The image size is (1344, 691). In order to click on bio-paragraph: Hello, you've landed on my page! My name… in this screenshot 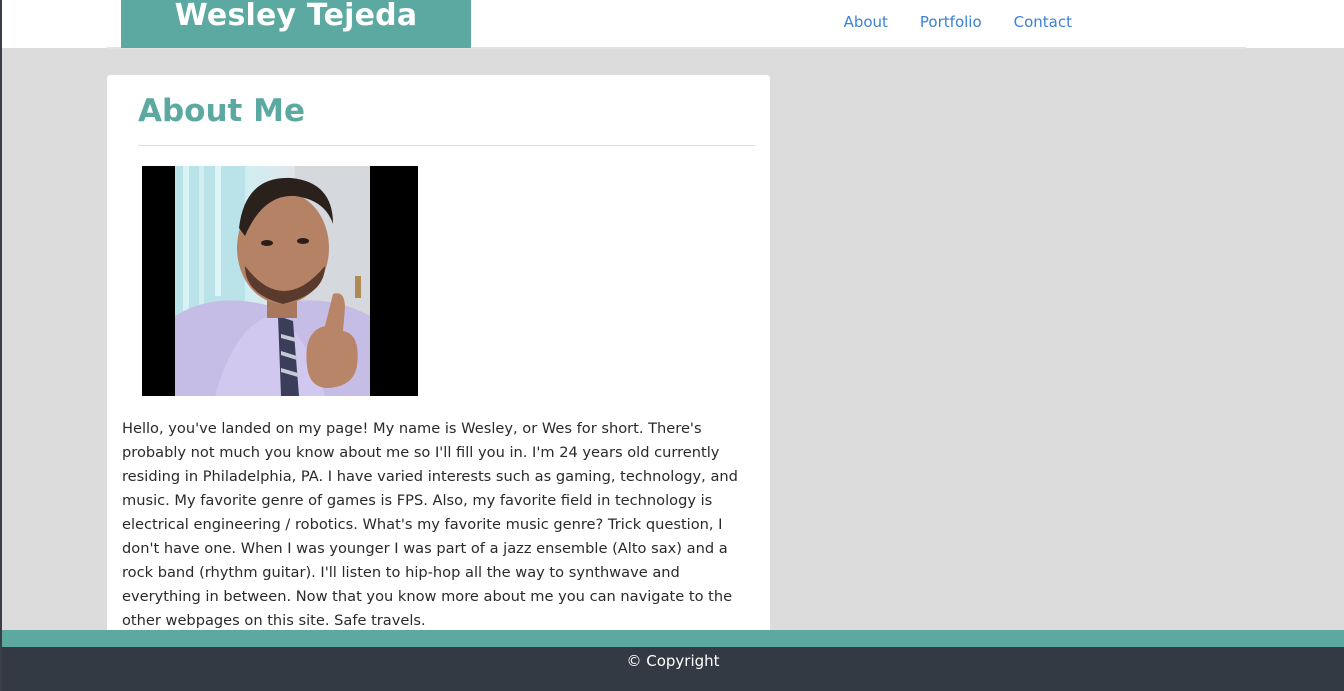, I will do `click(430, 524)`.